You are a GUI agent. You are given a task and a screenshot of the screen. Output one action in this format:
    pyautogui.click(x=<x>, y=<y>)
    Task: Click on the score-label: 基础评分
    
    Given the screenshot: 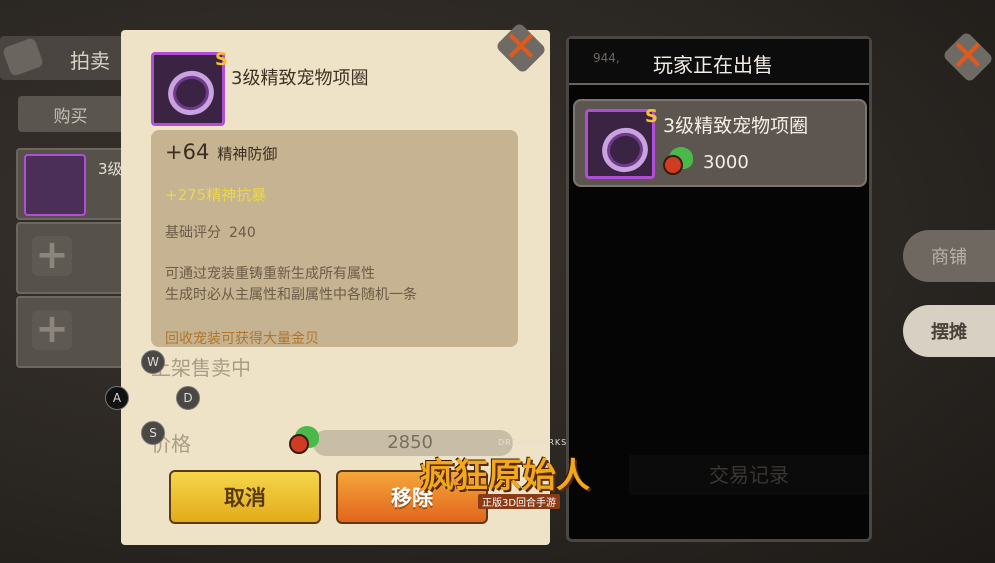 What is the action you would take?
    pyautogui.click(x=193, y=233)
    